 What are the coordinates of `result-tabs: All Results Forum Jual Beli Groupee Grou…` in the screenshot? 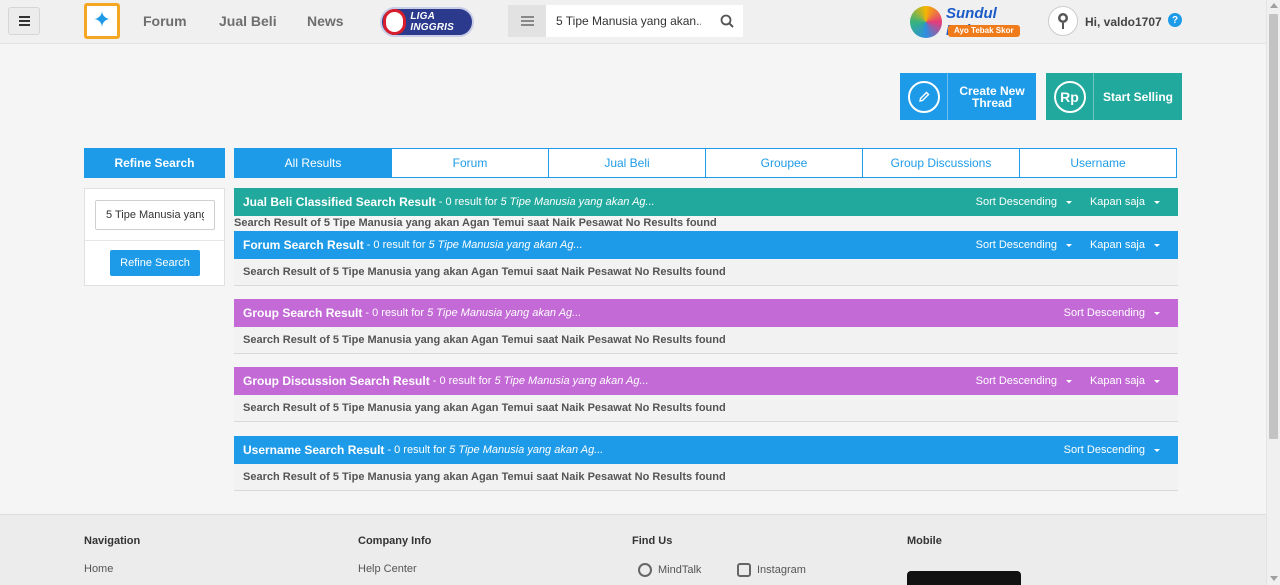 It's located at (705, 163).